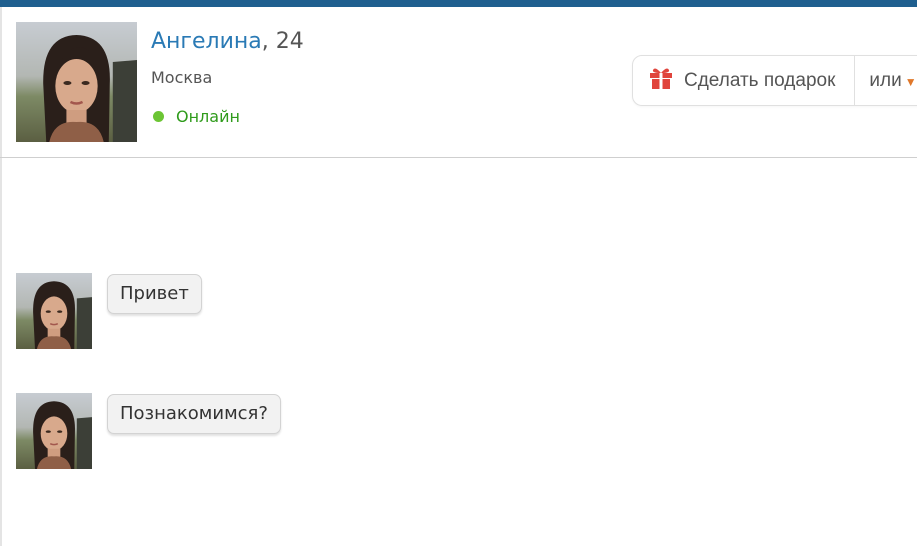 Image resolution: width=917 pixels, height=546 pixels. What do you see at coordinates (76, 82) in the screenshot?
I see `profile-avatar` at bounding box center [76, 82].